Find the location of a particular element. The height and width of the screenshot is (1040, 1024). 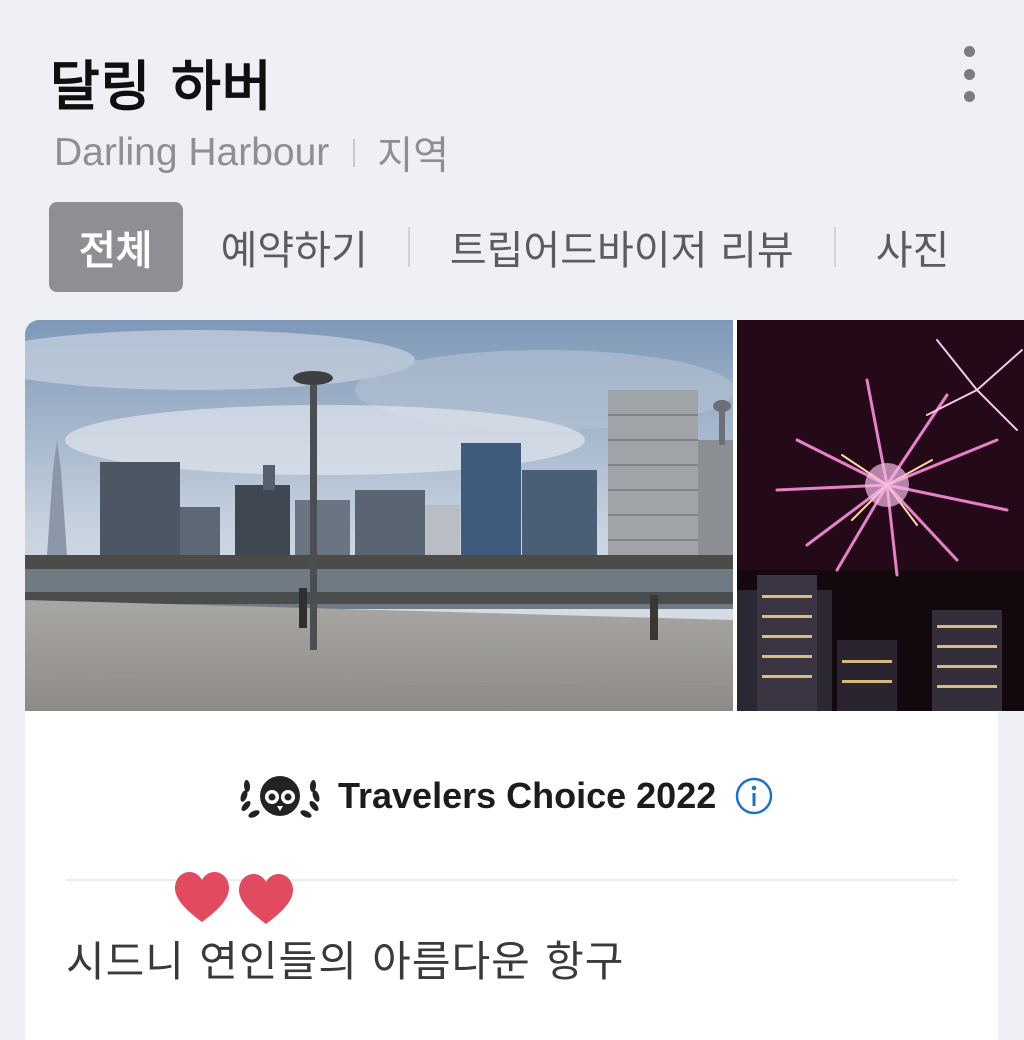

tab-tripadvisor-reviews: 트립어드바이저 리뷰 is located at coordinates (622, 247).